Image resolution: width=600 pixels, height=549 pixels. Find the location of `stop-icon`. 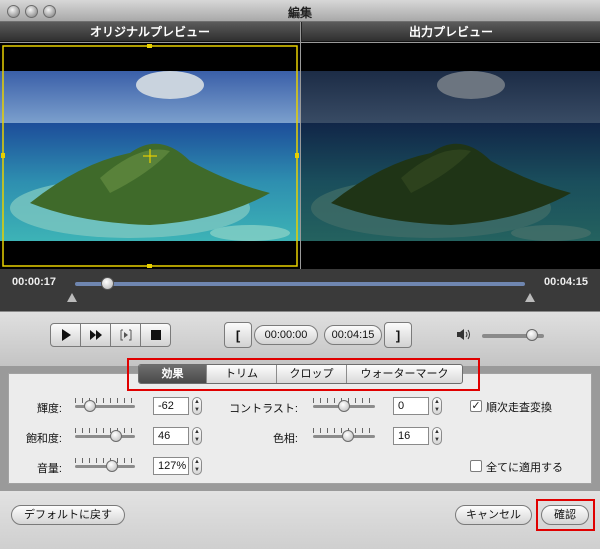

stop-icon is located at coordinates (155, 335).